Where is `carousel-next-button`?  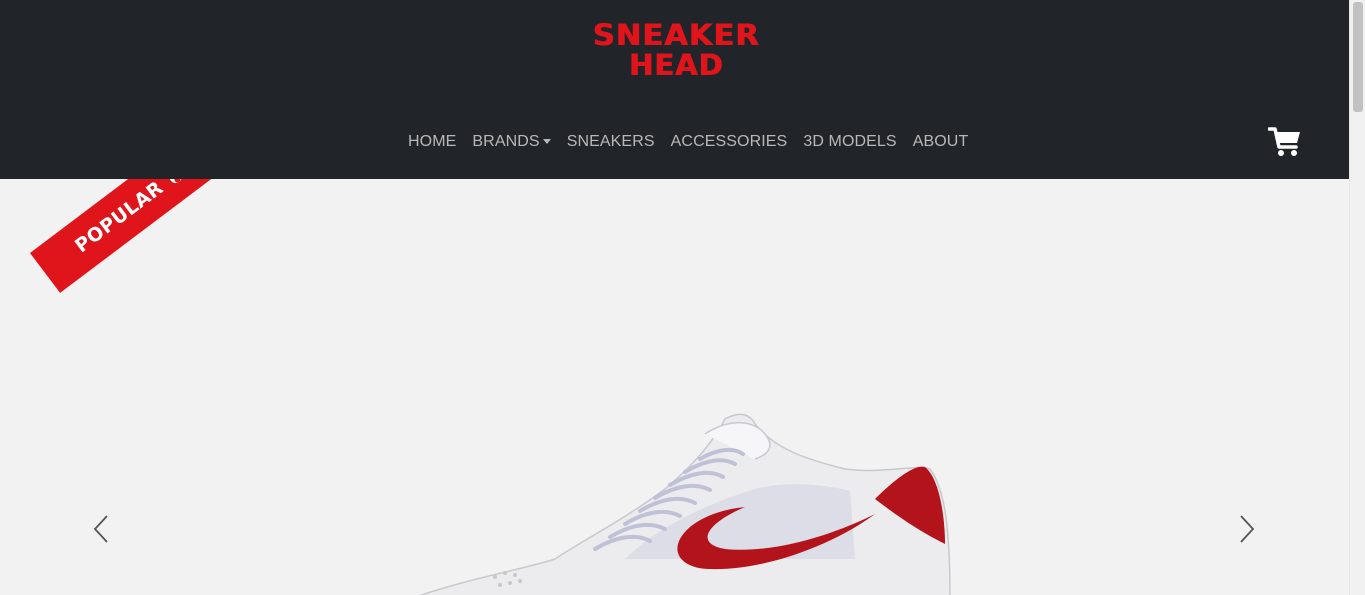 carousel-next-button is located at coordinates (1247, 529).